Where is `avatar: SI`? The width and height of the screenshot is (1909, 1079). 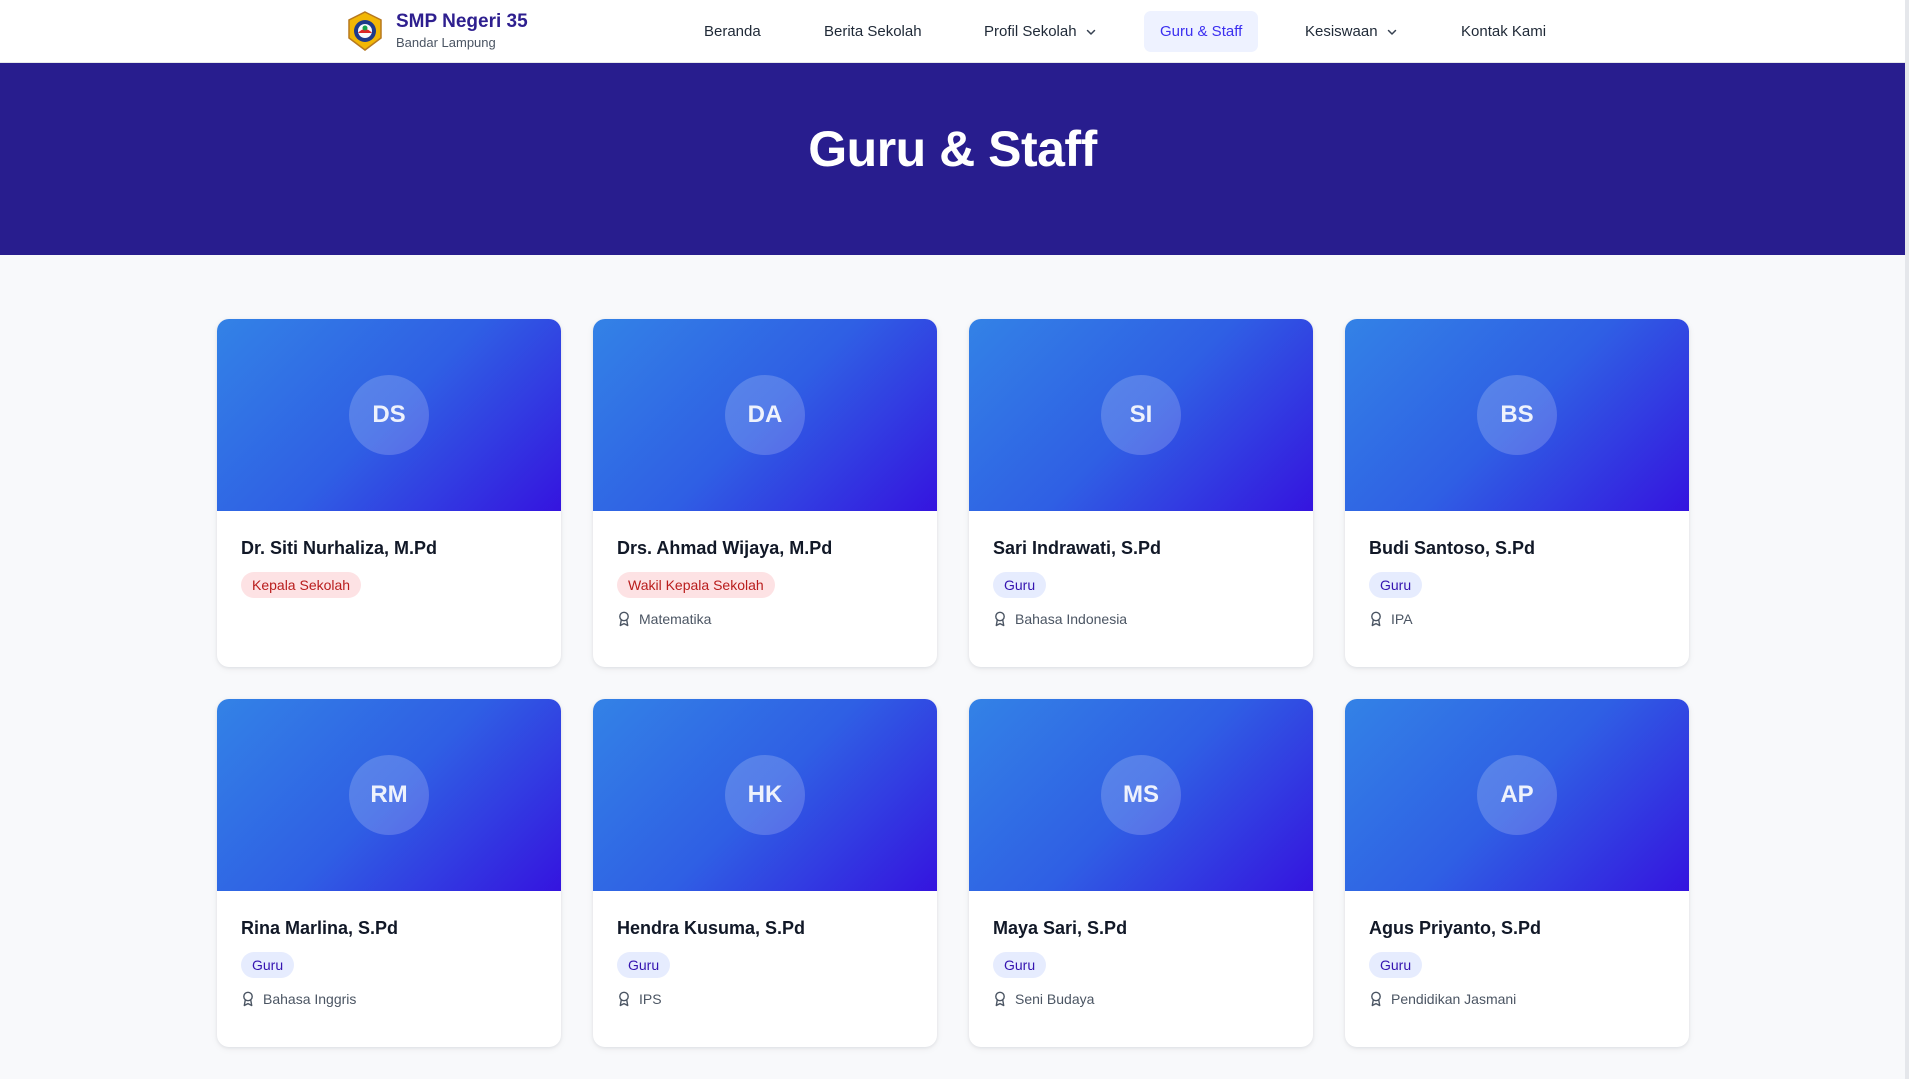
avatar: SI is located at coordinates (1141, 415).